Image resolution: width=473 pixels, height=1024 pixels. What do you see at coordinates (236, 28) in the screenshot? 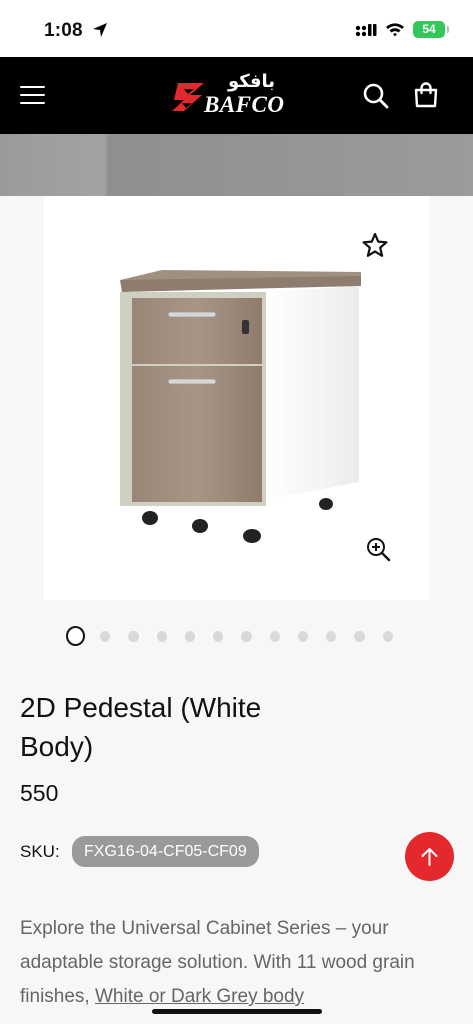
I see `status-bar: 1:08 54` at bounding box center [236, 28].